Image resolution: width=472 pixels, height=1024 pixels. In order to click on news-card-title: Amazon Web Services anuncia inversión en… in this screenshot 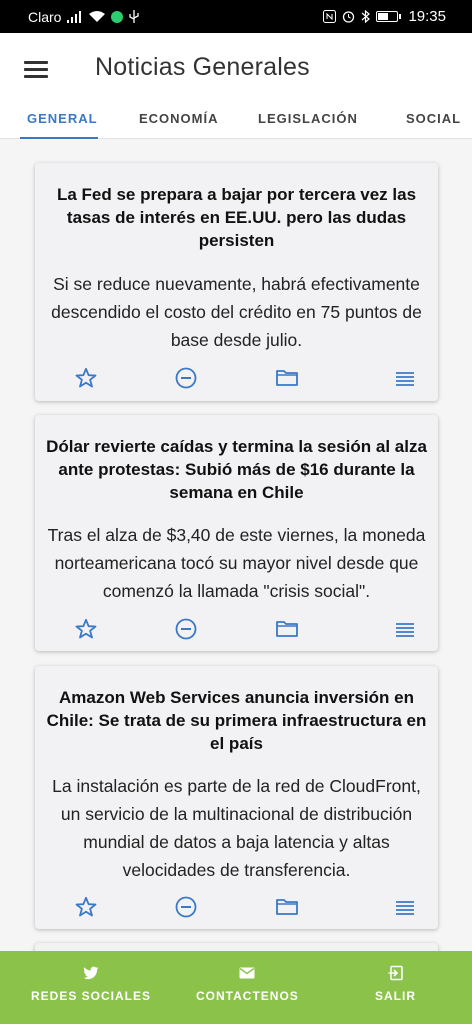, I will do `click(236, 720)`.